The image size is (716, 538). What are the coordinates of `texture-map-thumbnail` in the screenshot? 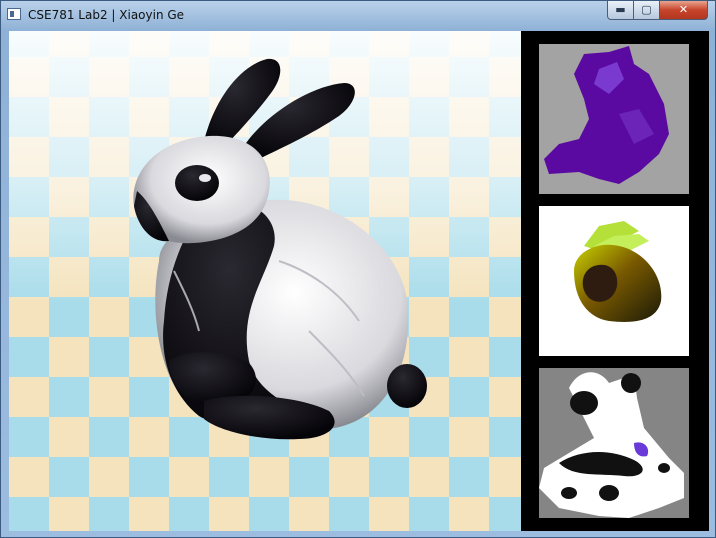 It's located at (614, 443).